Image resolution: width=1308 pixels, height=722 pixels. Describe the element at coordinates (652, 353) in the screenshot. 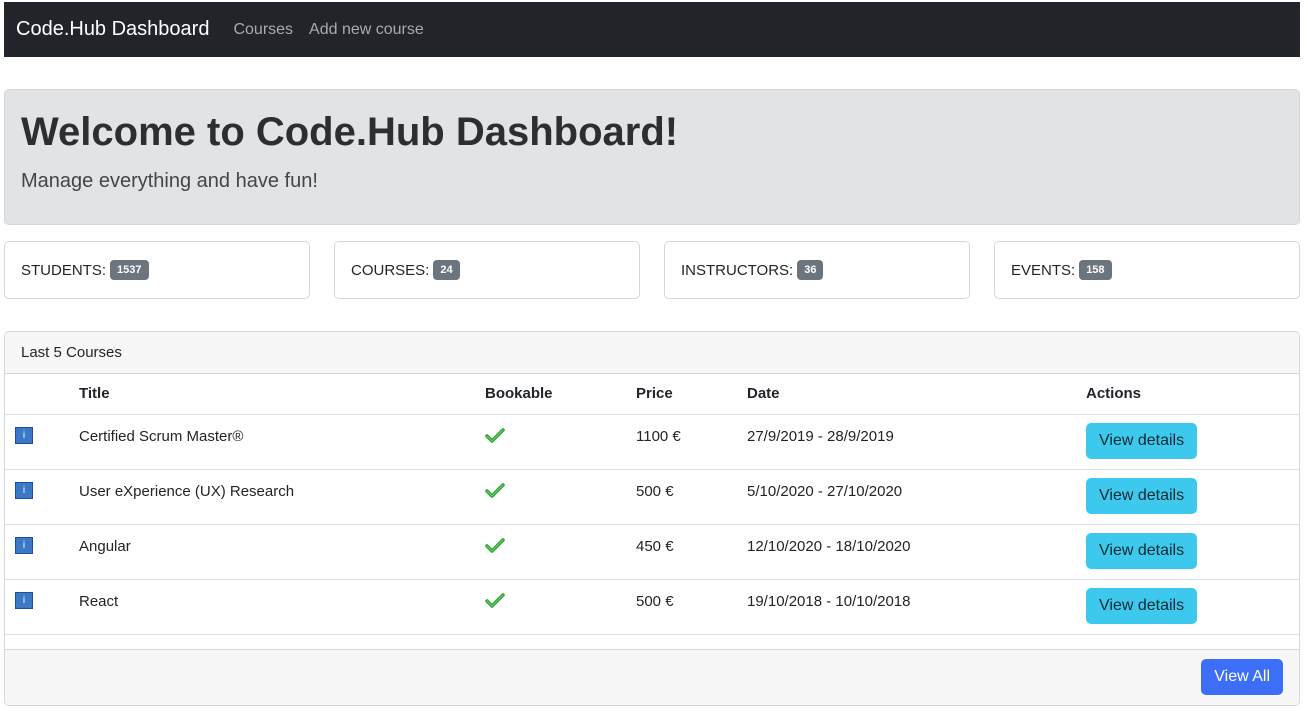

I see `card-header: Last 5 Courses` at that location.